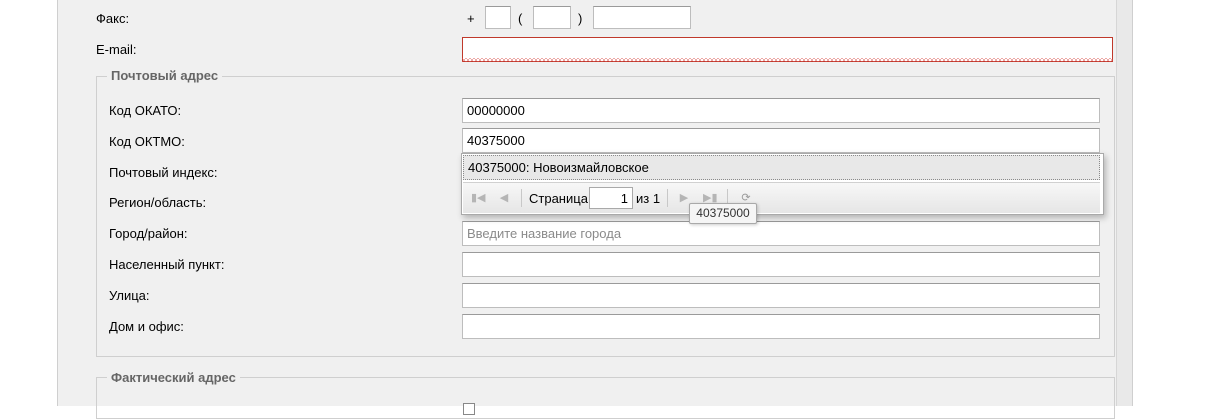 Image resolution: width=1217 pixels, height=419 pixels. I want to click on fax-country-code-input, so click(498, 17).